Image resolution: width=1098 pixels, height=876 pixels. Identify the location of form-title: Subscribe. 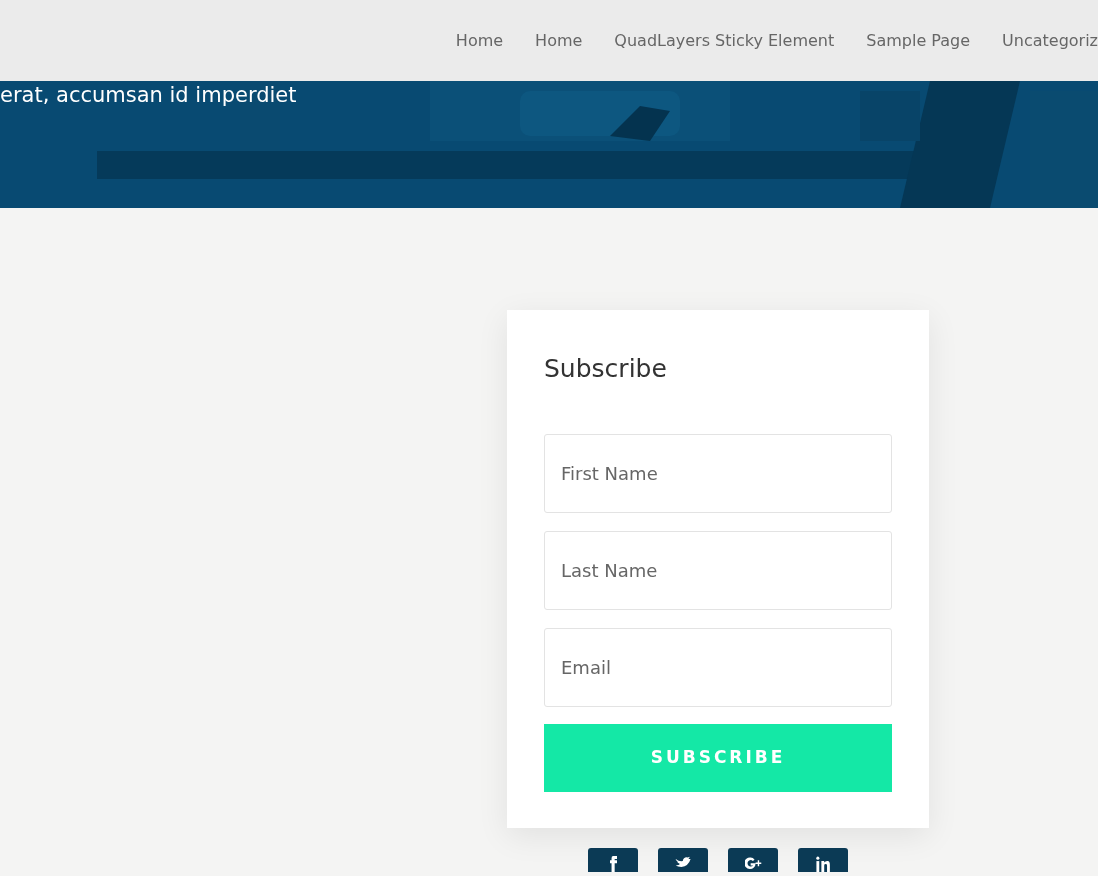
(606, 369).